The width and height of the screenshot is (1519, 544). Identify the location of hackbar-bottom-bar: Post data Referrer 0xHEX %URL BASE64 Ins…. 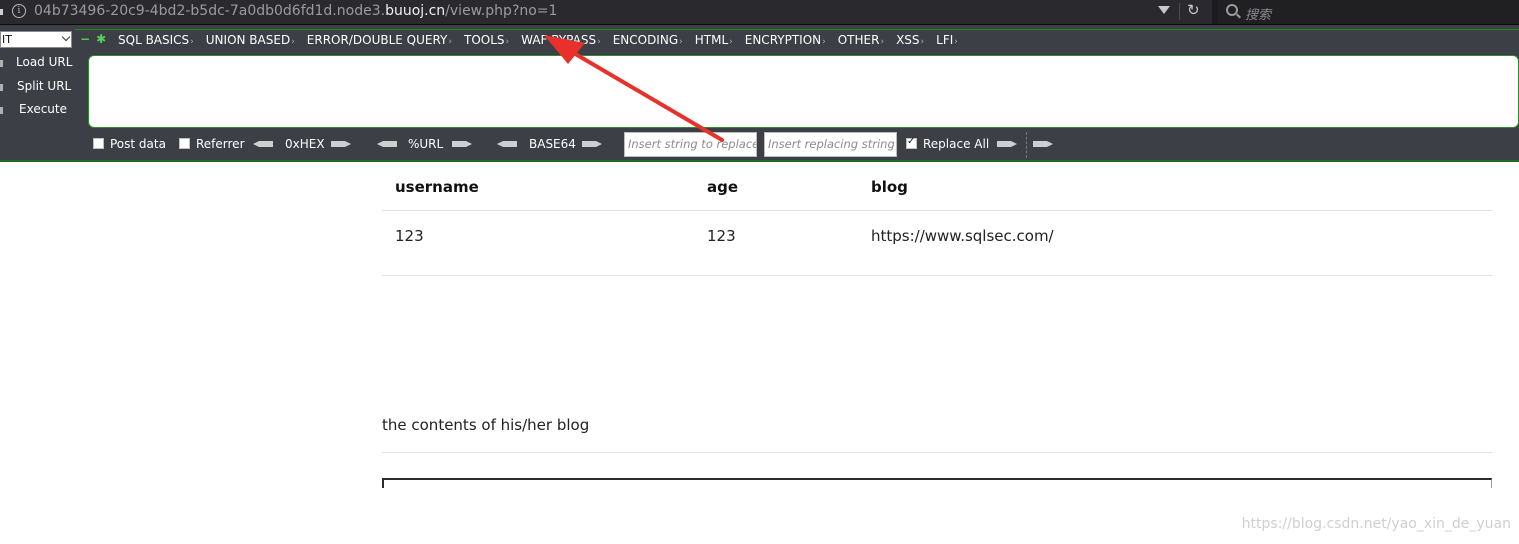
(759, 145).